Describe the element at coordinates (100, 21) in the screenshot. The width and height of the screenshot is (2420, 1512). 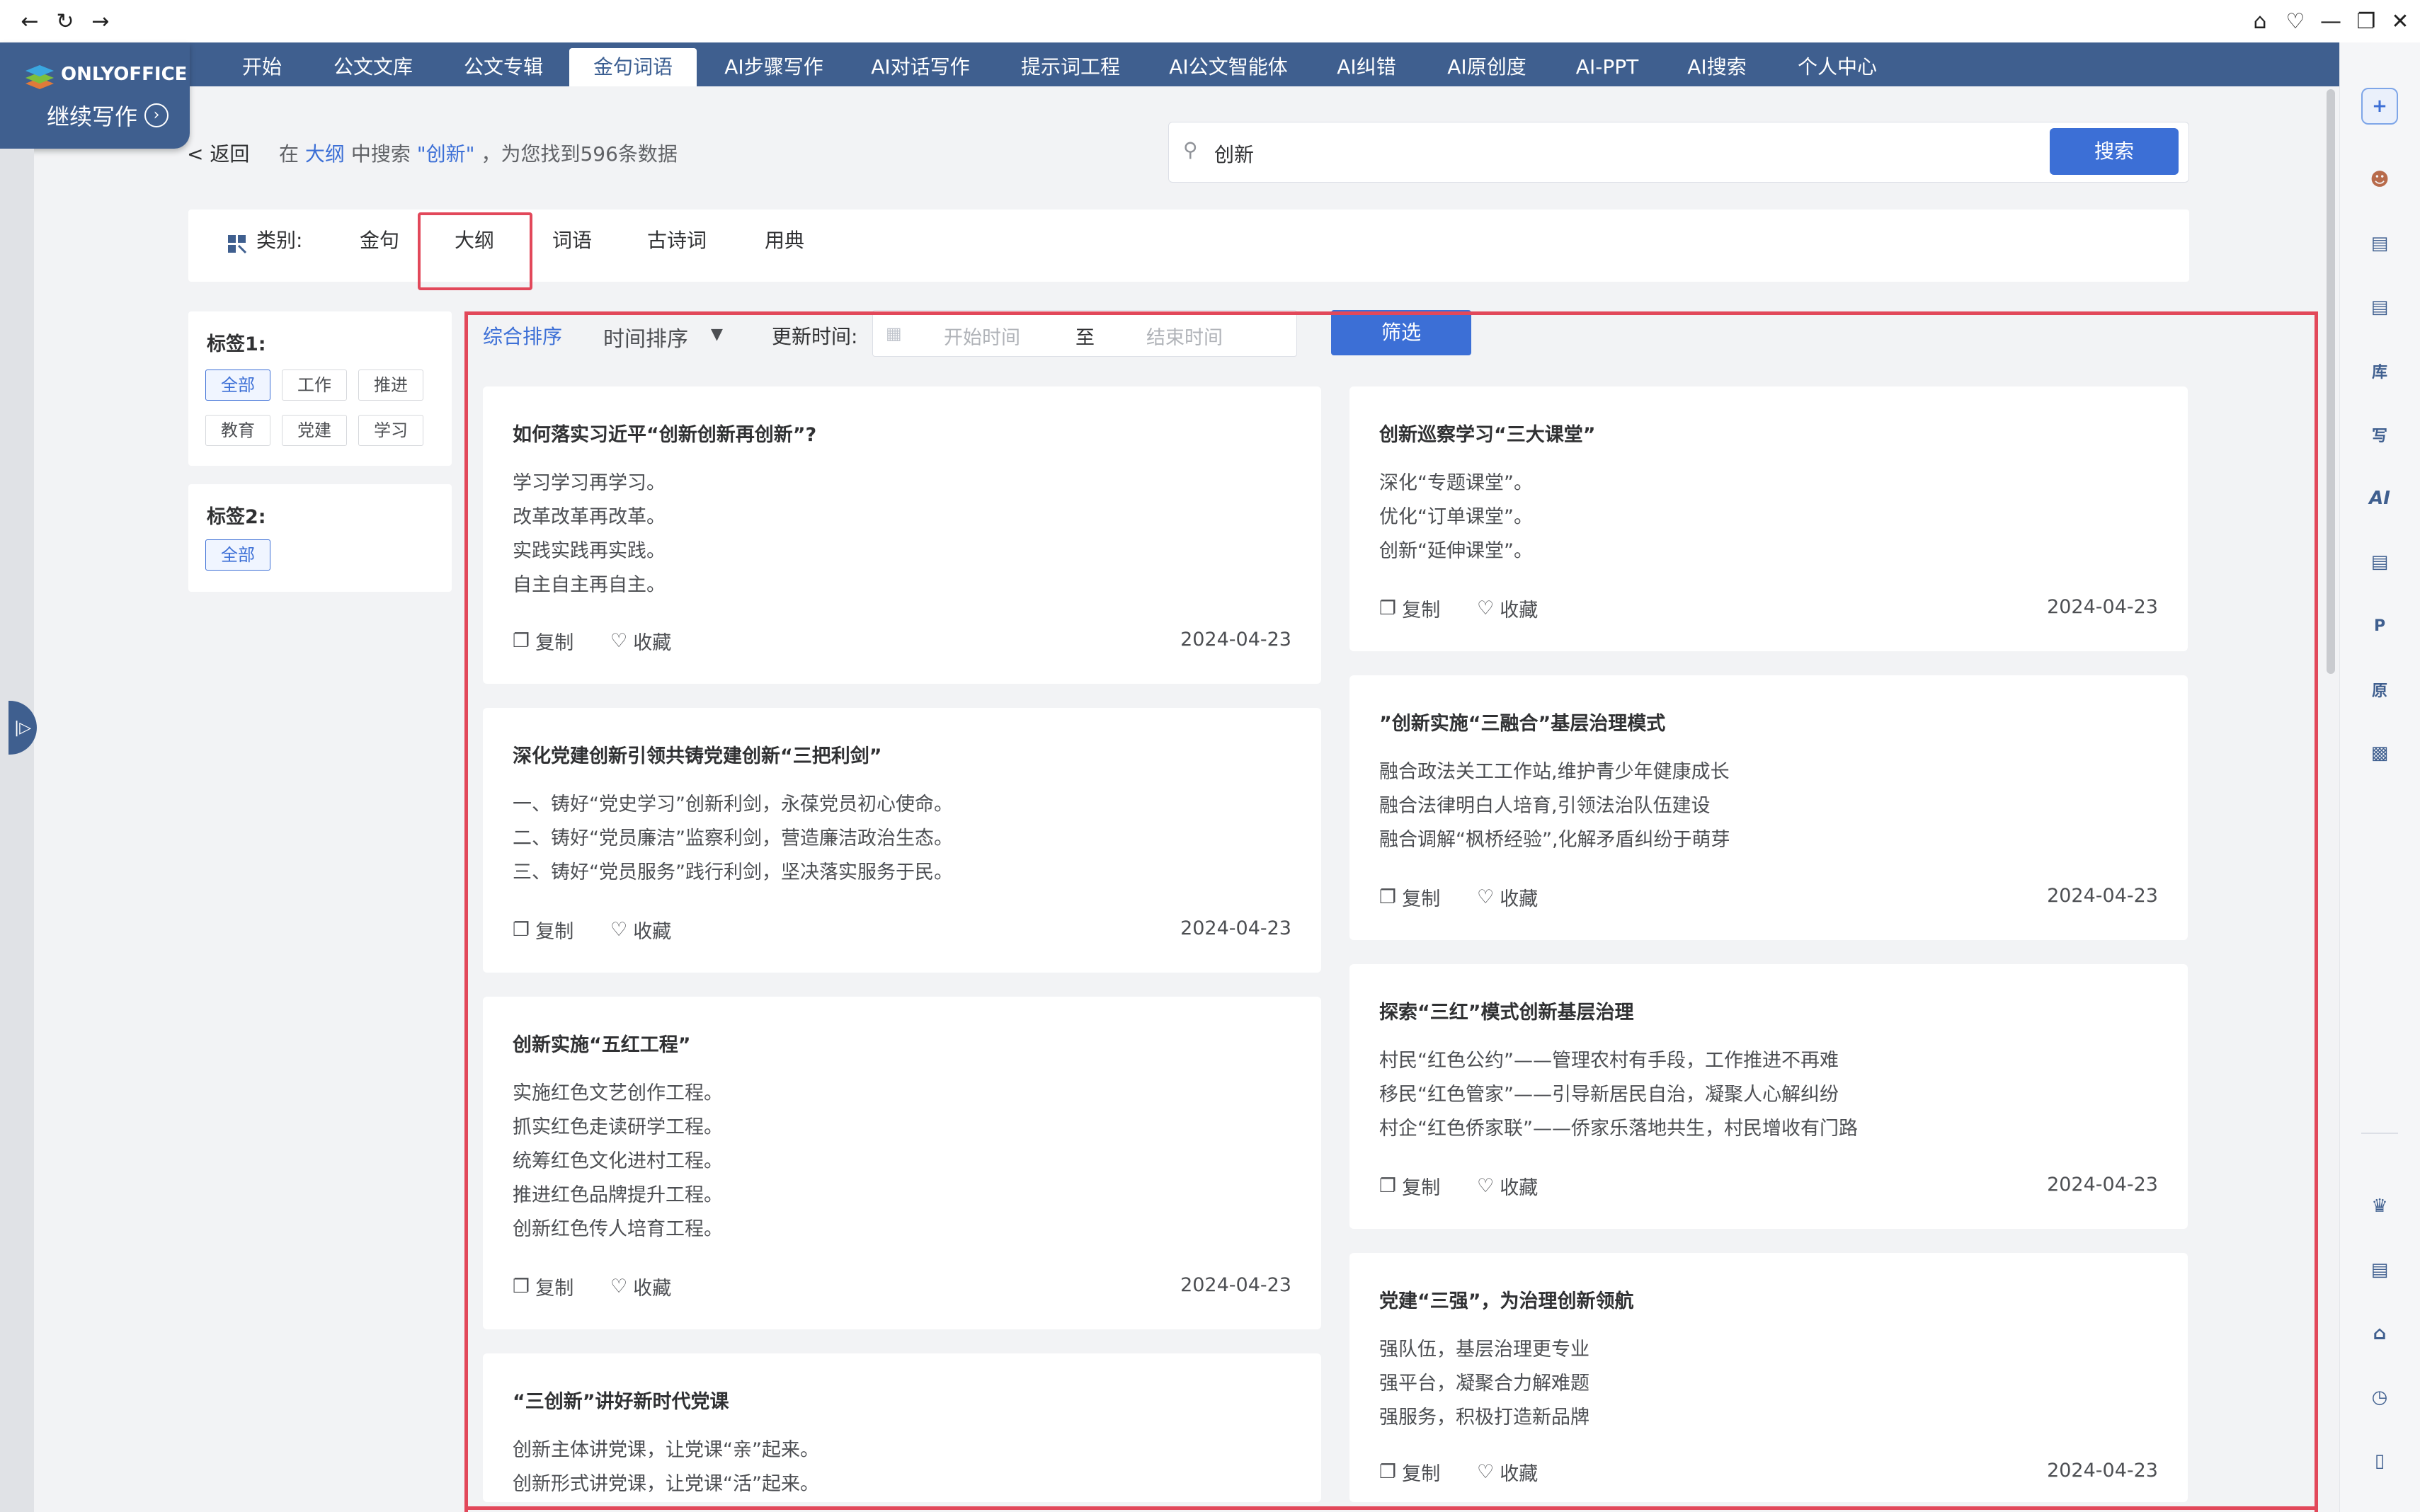
I see `forward-arrow-icon: →` at that location.